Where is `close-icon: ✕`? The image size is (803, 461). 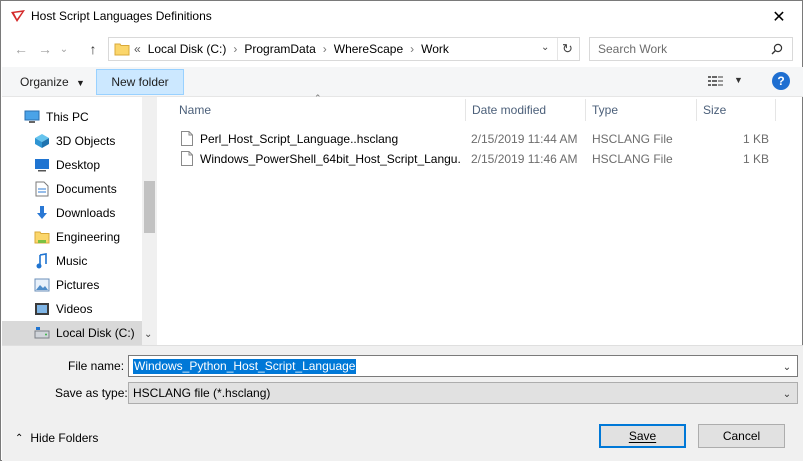
close-icon: ✕ is located at coordinates (779, 17).